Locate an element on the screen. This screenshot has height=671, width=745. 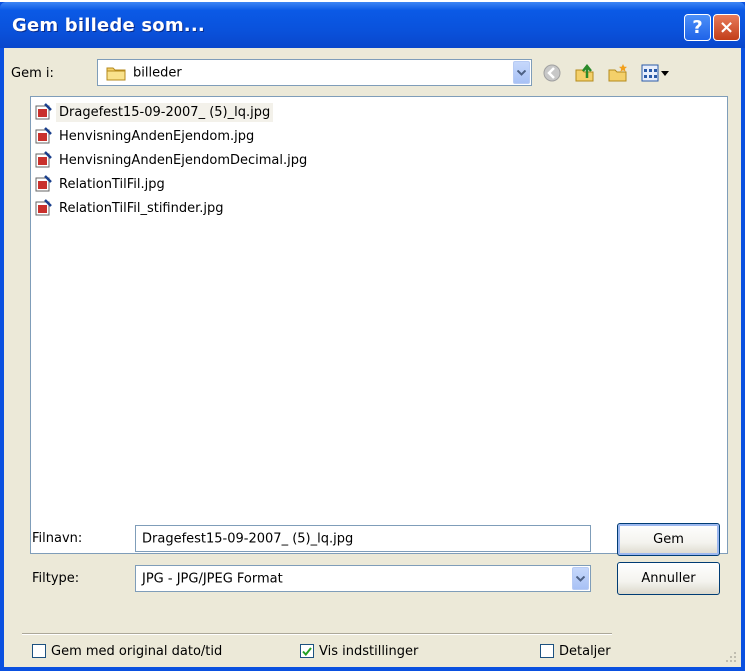
file-item: HenvisningAndenEjendom.jpg is located at coordinates (145, 136).